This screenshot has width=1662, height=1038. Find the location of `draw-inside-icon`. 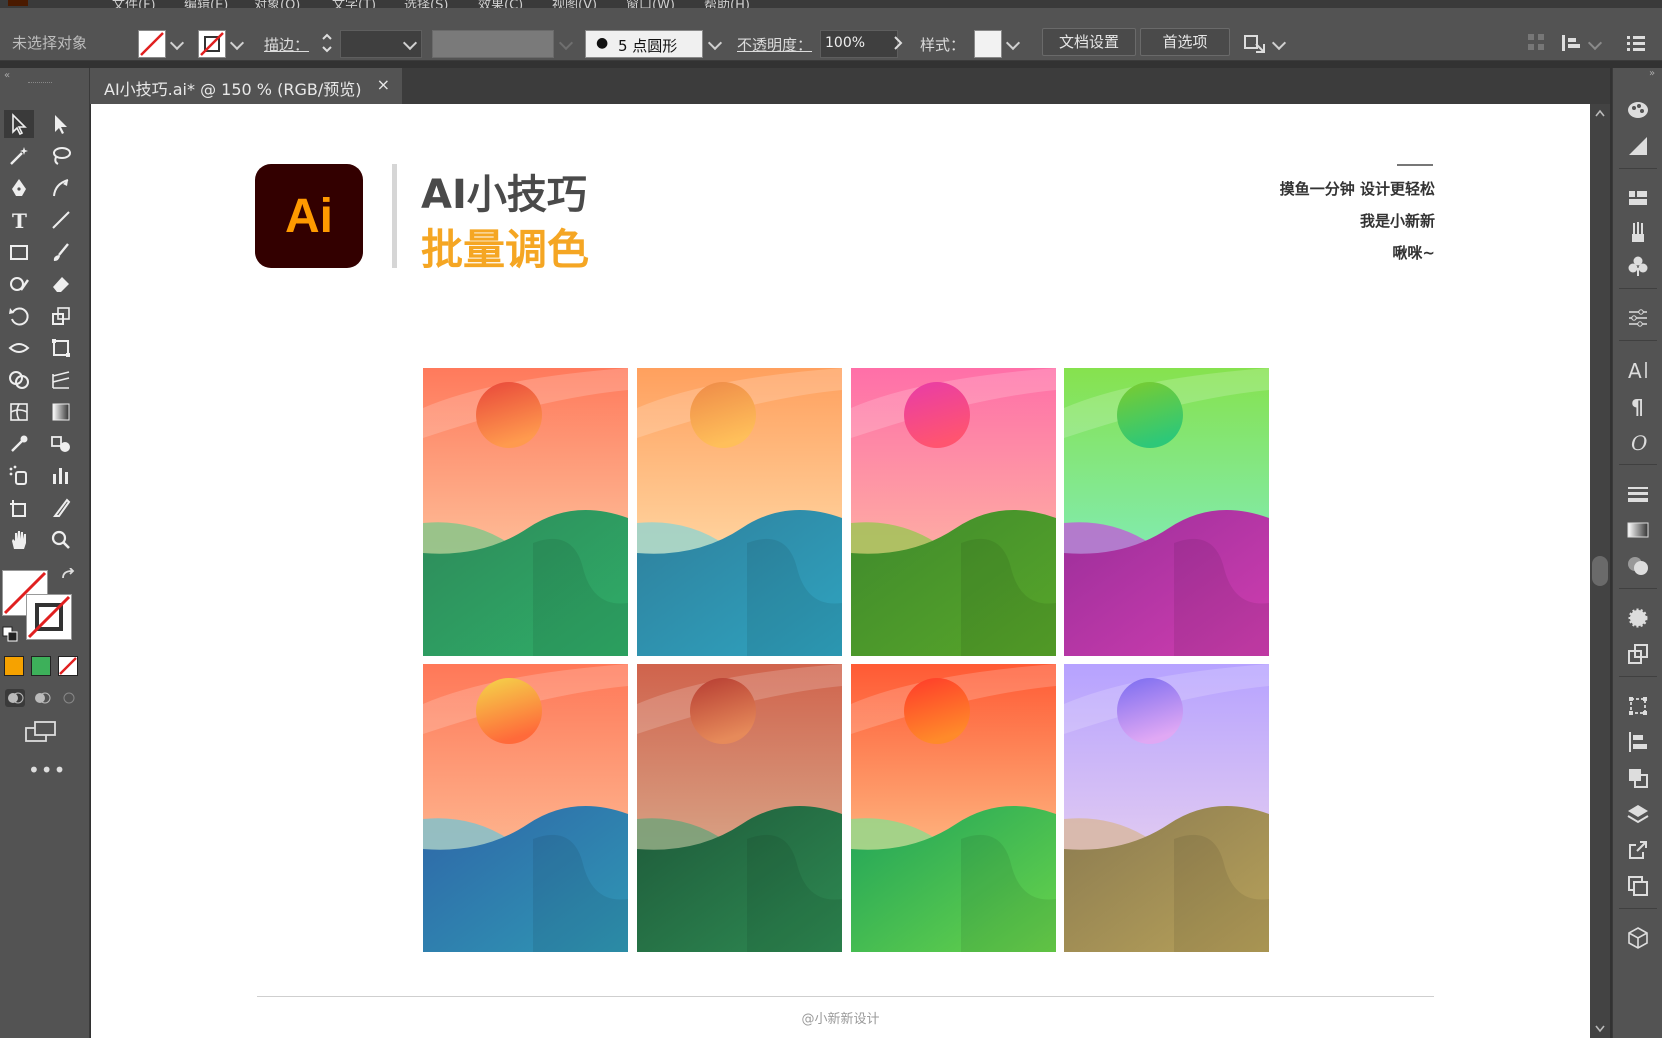

draw-inside-icon is located at coordinates (69, 698).